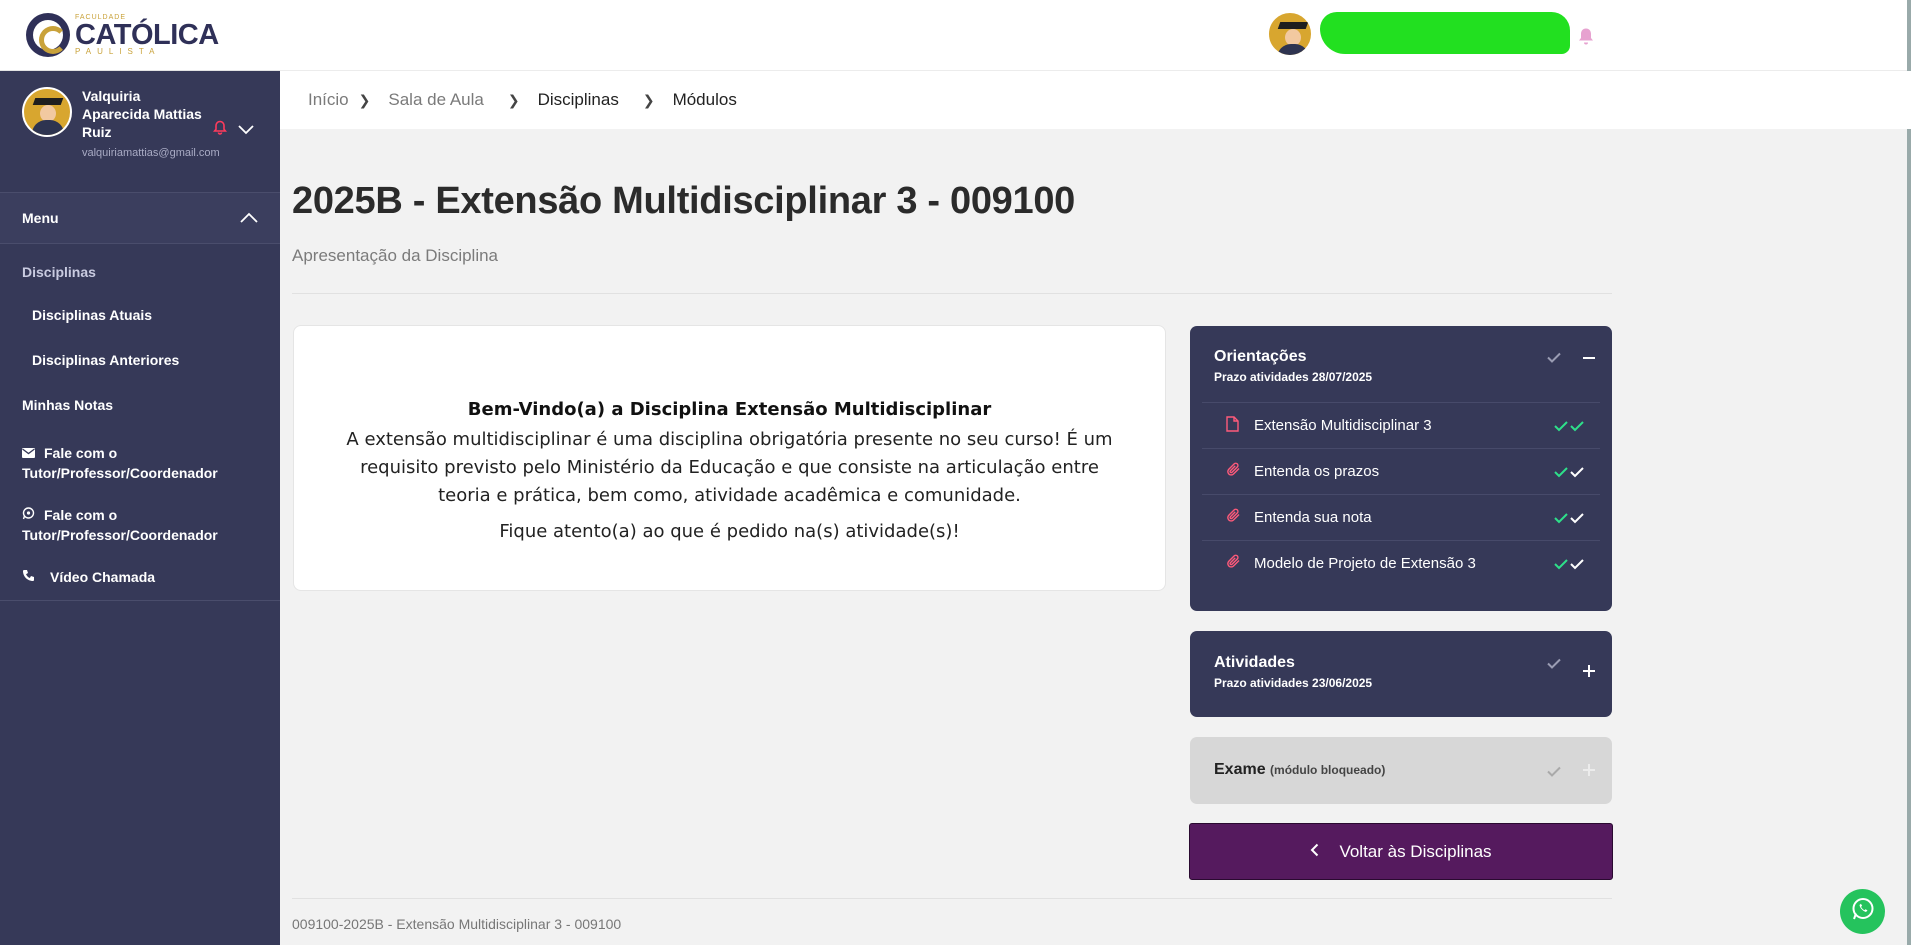 Image resolution: width=1911 pixels, height=945 pixels. I want to click on sidebar-item-disciplinas-anteriores: Disciplinas Anteriores, so click(140, 360).